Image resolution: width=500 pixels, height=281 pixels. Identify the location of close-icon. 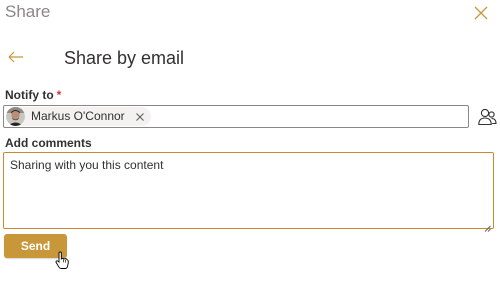
(481, 13).